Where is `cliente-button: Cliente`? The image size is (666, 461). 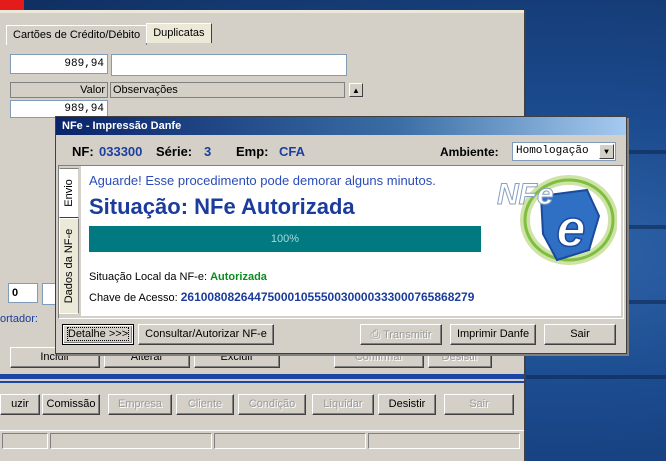
cliente-button: Cliente is located at coordinates (205, 404).